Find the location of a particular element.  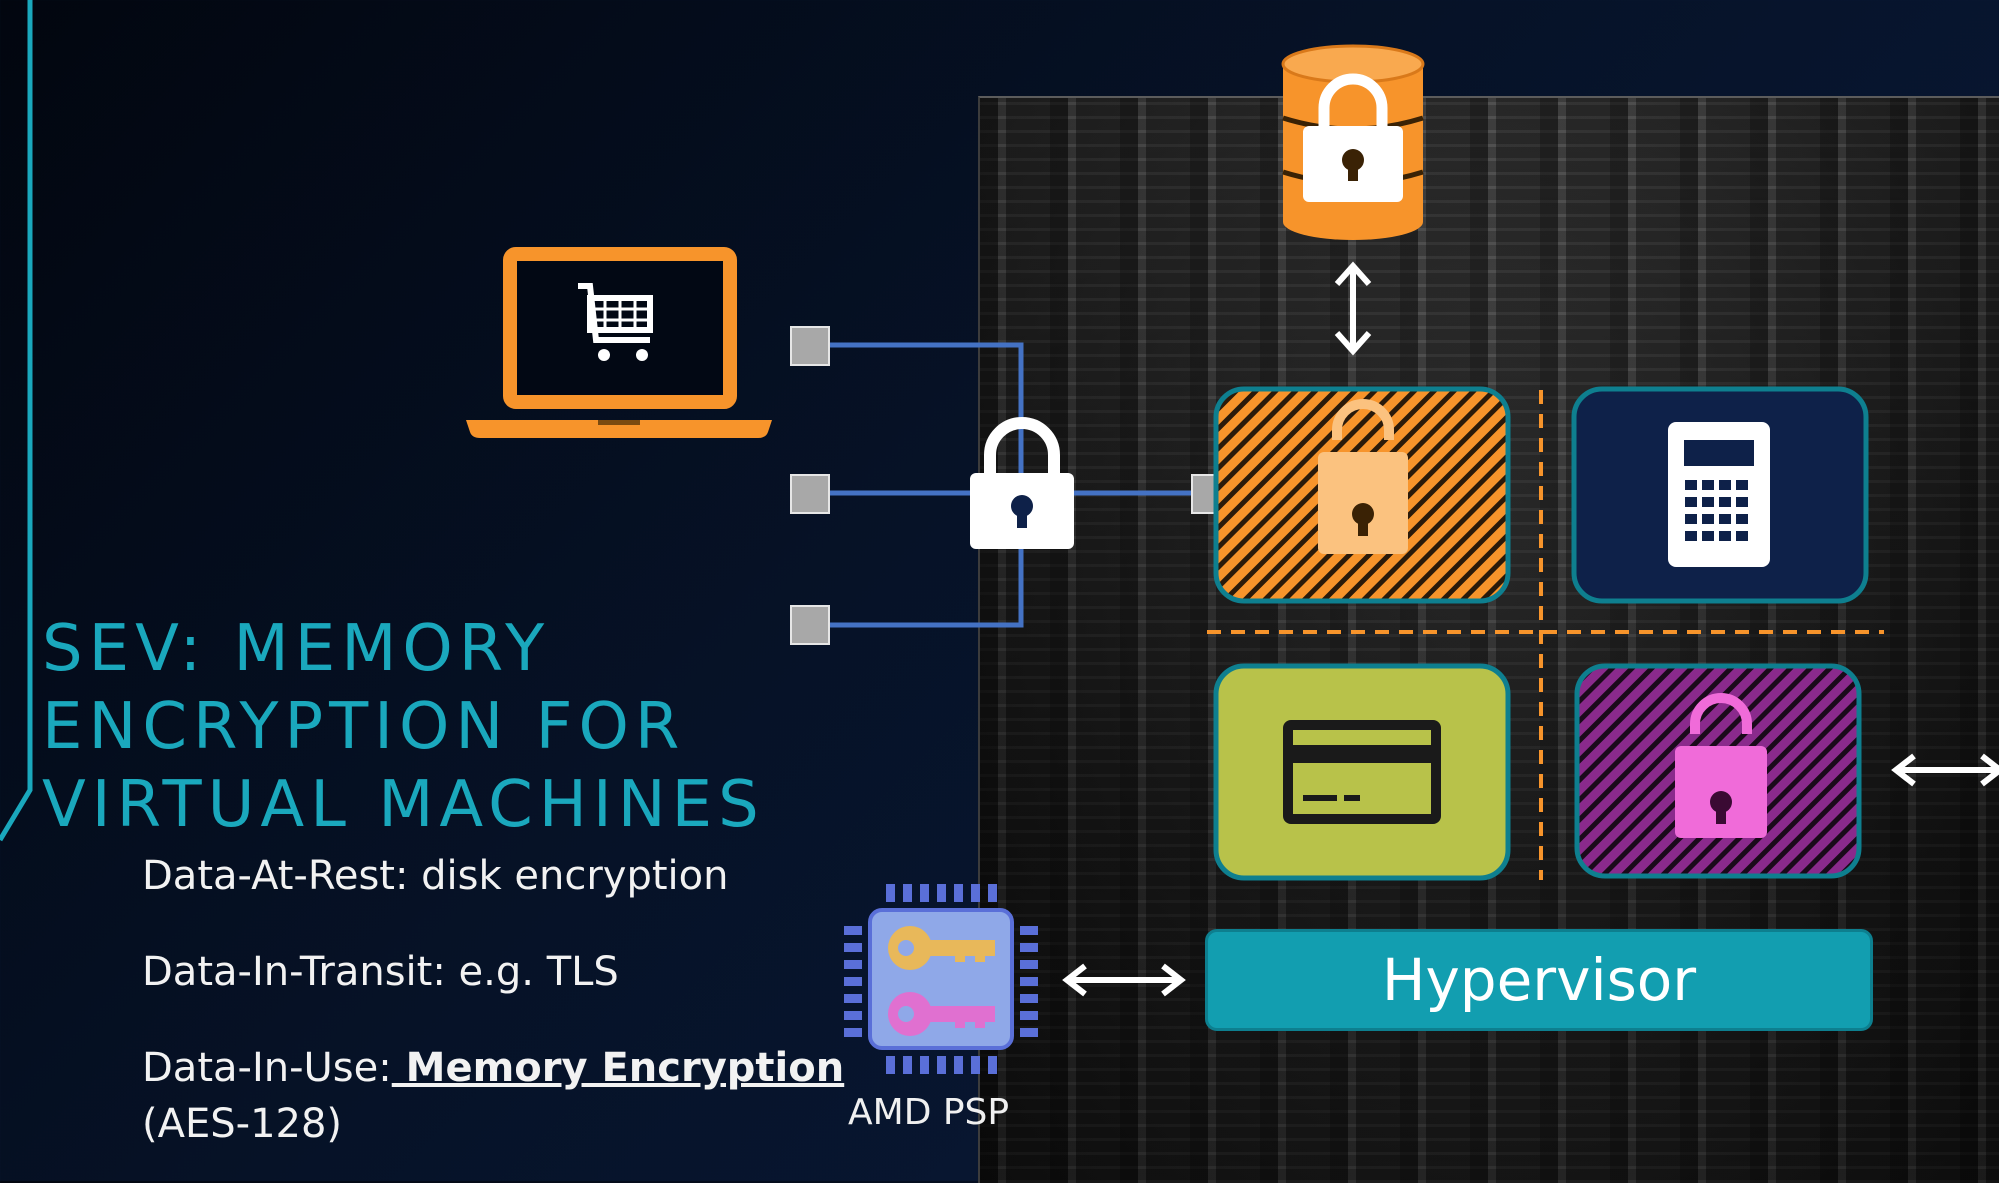

bullet-data-in-transit: Data-In-Transit: e.g. TLS is located at coordinates (380, 972).